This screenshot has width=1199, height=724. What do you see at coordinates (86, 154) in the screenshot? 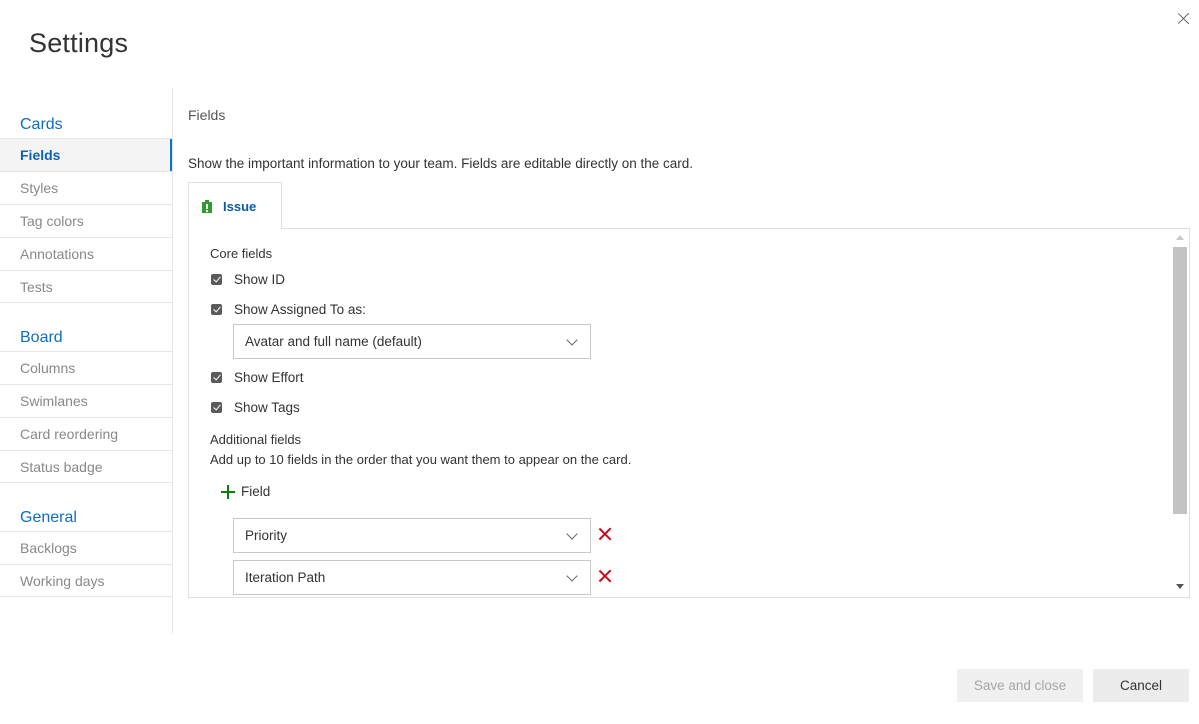
I see `nav-item-fields: Fields` at bounding box center [86, 154].